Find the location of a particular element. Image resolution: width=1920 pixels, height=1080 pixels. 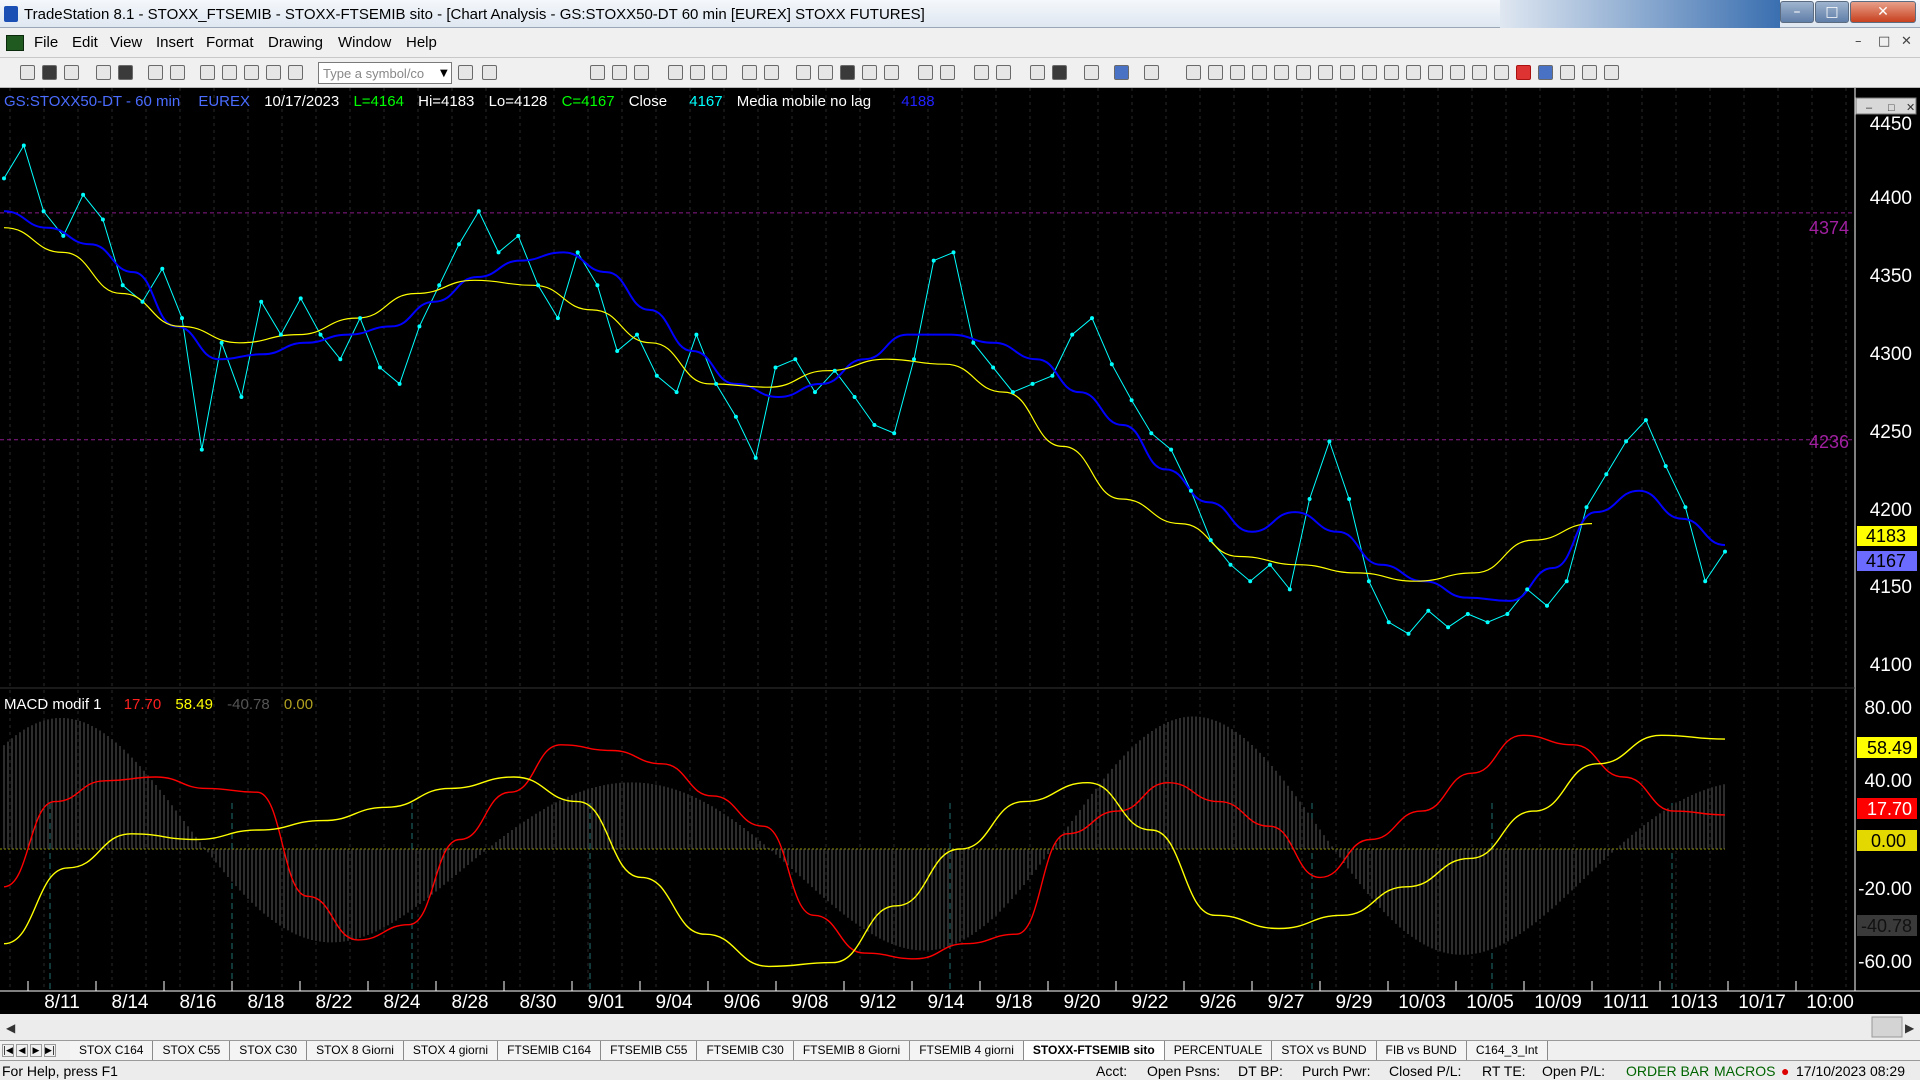

menu-view: View is located at coordinates (126, 42).